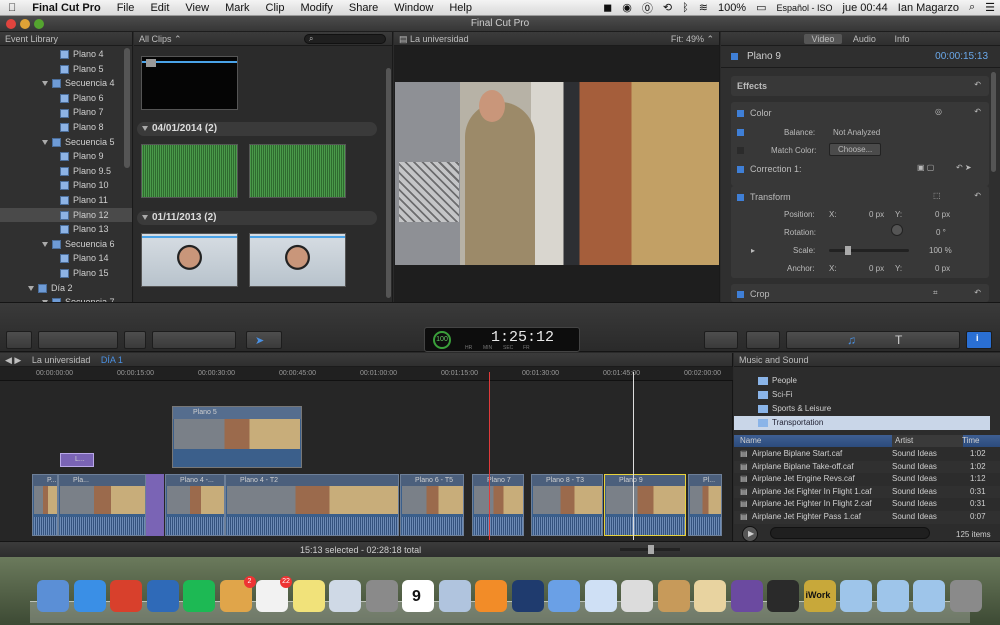  What do you see at coordinates (126, 8) in the screenshot?
I see `menu-file: File` at bounding box center [126, 8].